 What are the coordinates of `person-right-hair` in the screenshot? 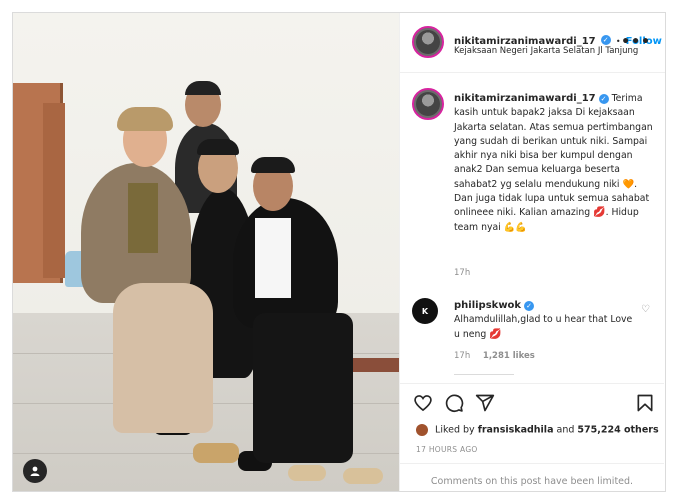 It's located at (273, 165).